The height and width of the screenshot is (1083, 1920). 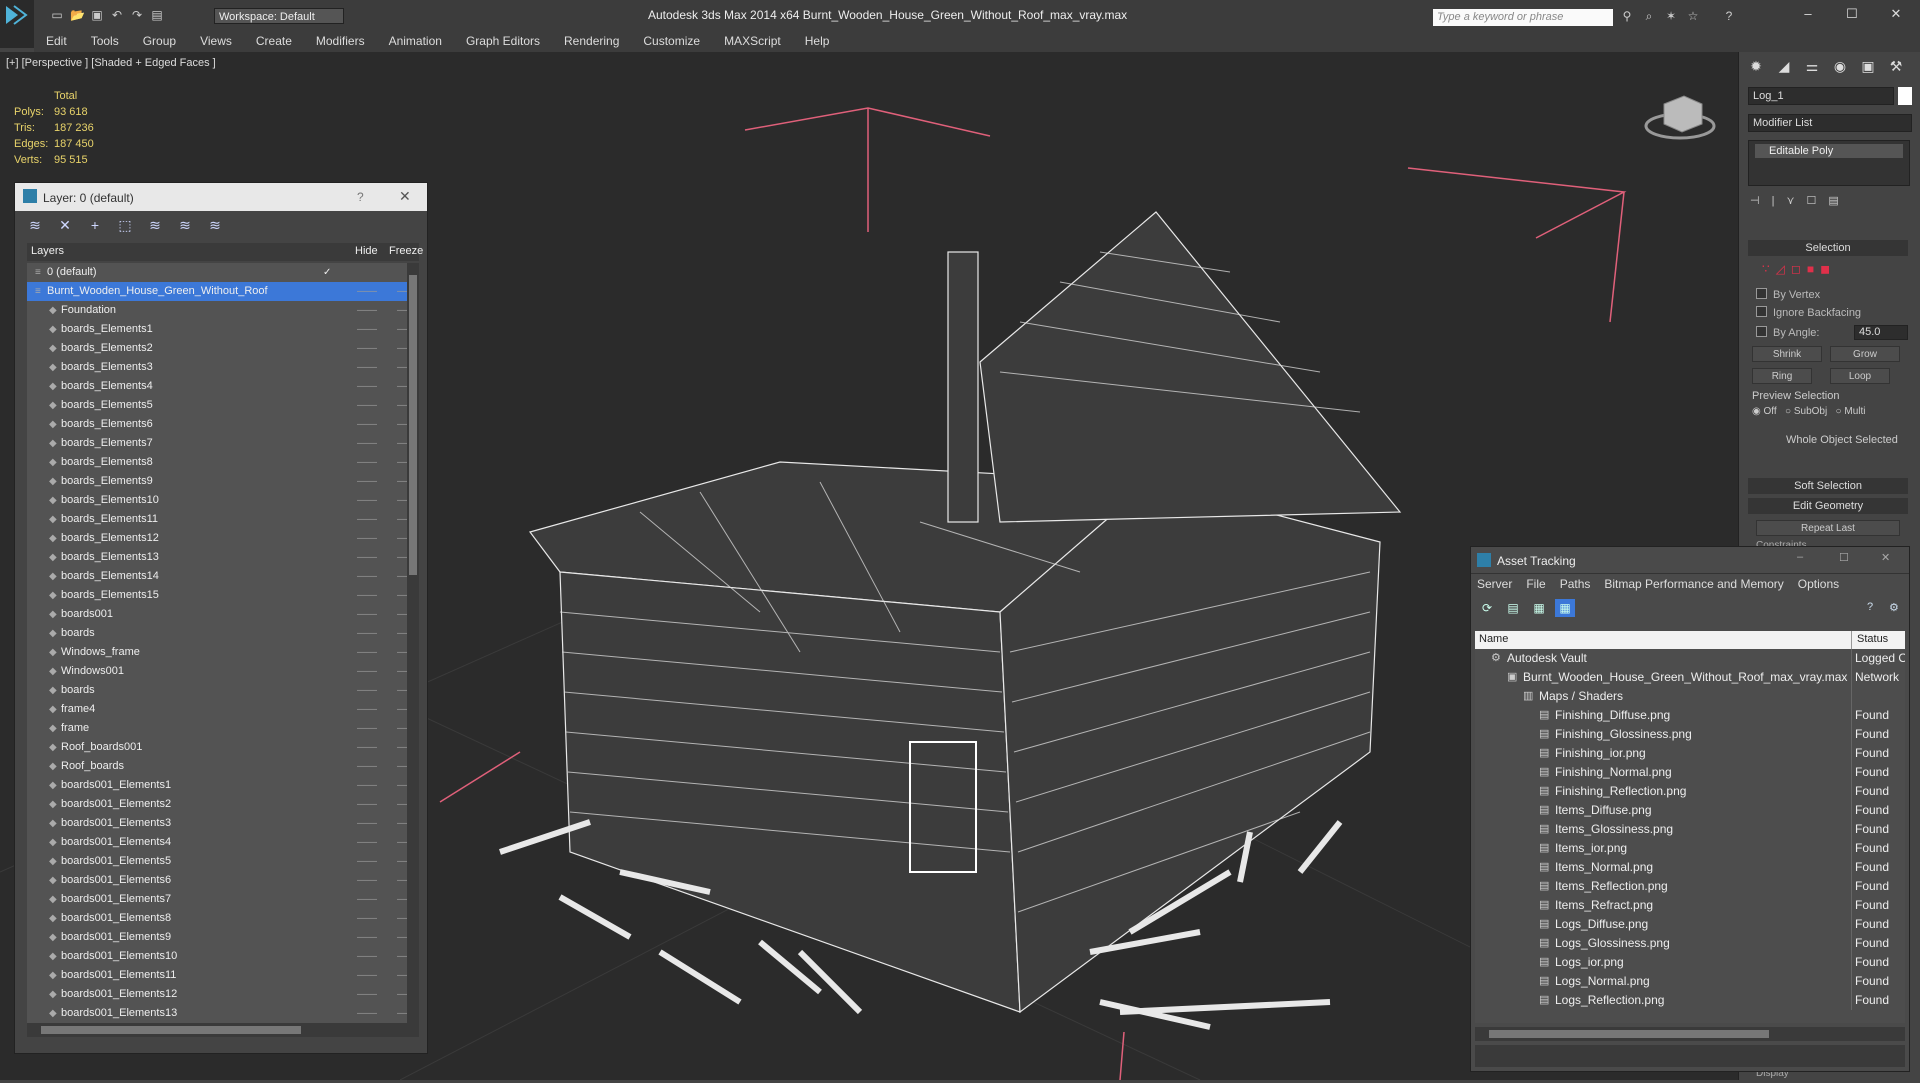 I want to click on open-file-icon: 📂, so click(x=77, y=15).